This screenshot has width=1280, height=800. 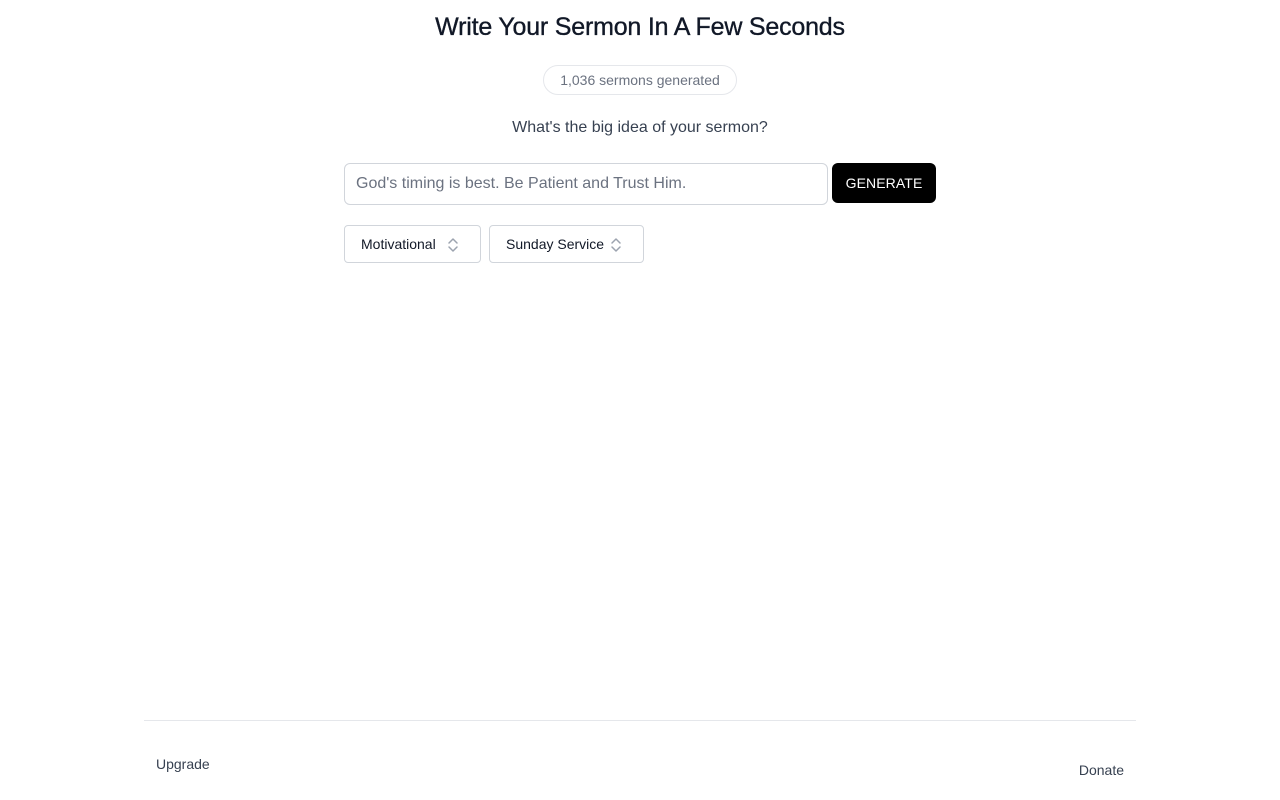 I want to click on sermon-idea-input, so click(x=586, y=184).